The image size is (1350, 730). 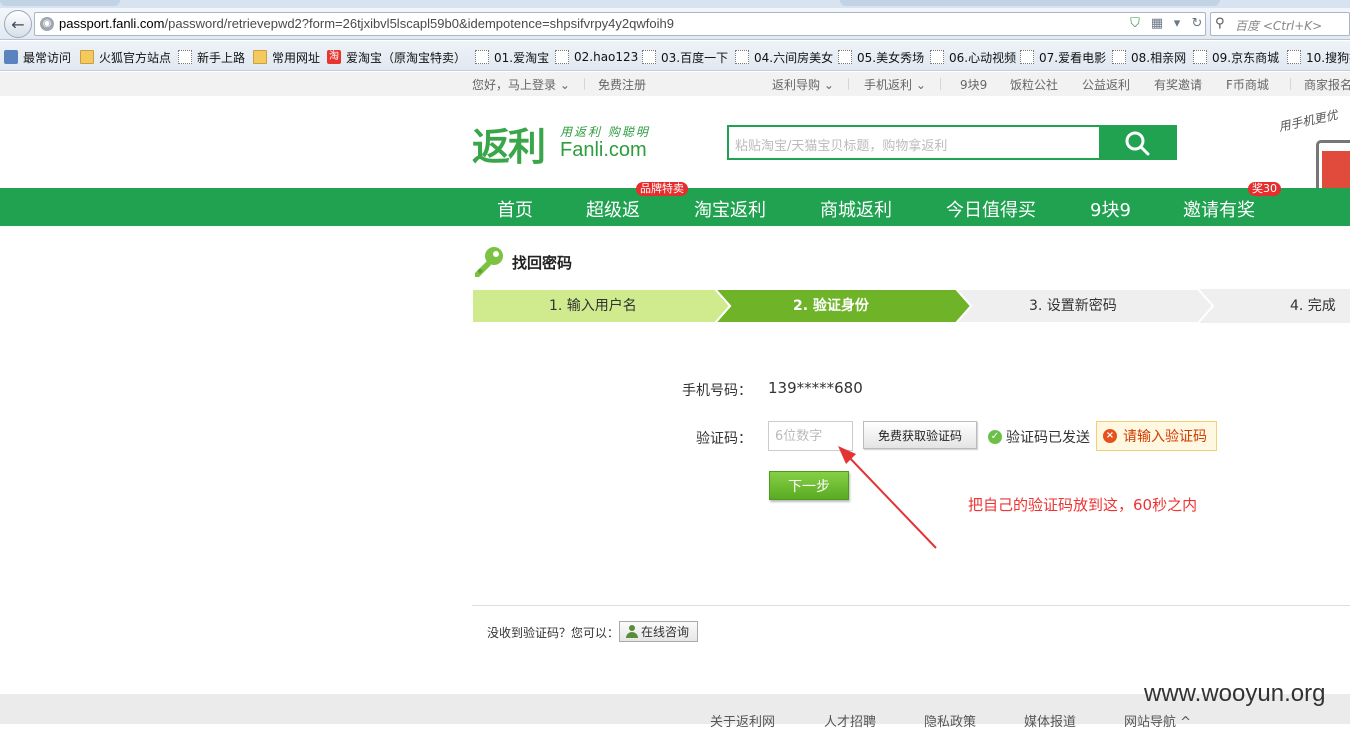 What do you see at coordinates (18, 24) in the screenshot?
I see `back-arrow-icon: ←` at bounding box center [18, 24].